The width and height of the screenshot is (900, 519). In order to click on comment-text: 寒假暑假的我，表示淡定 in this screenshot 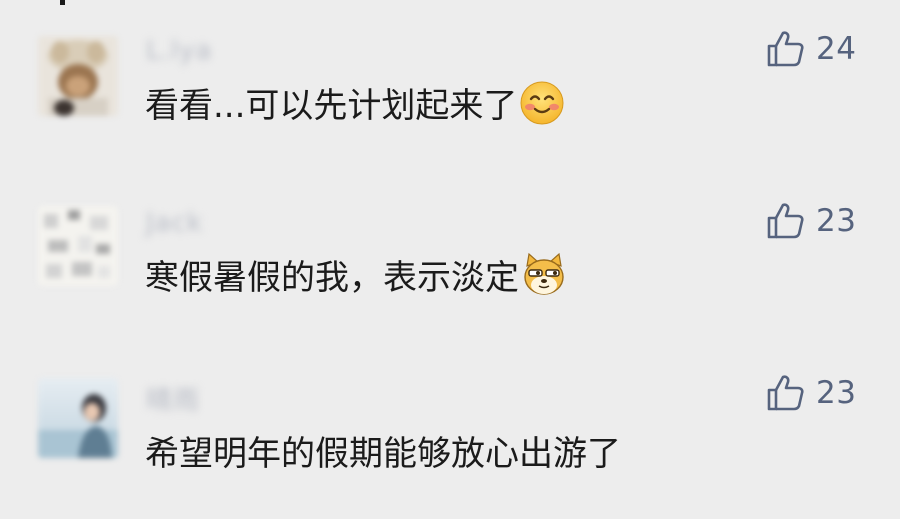, I will do `click(356, 274)`.